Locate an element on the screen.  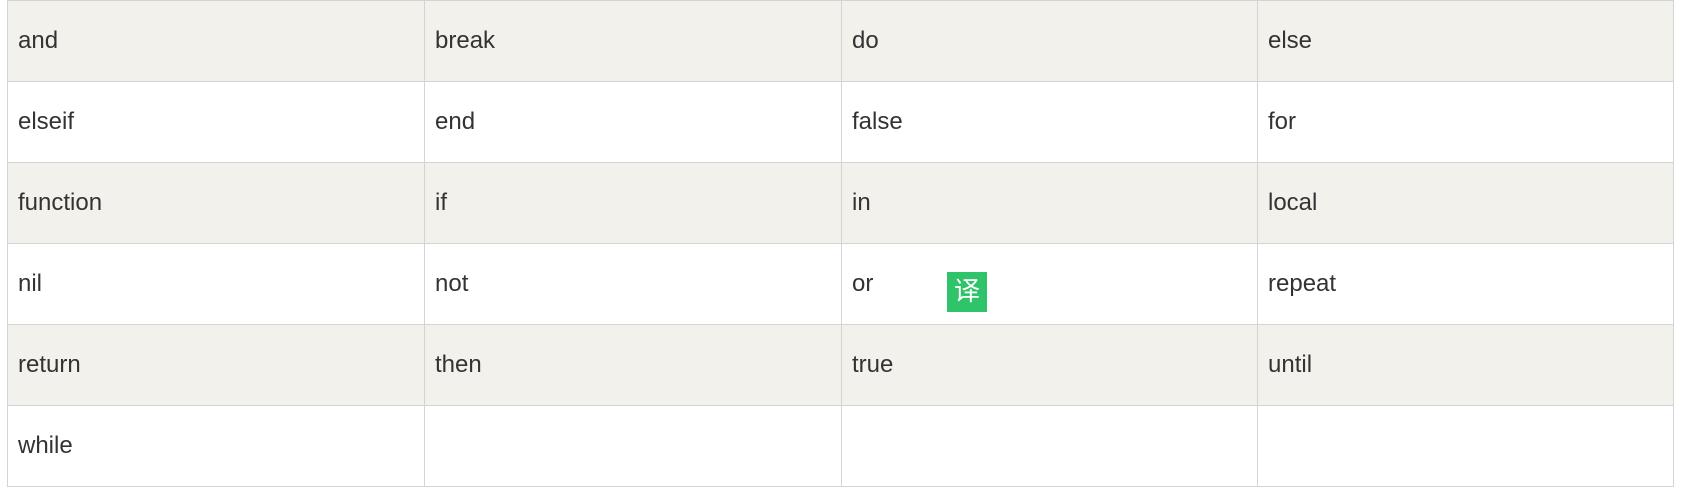
table-cell: in is located at coordinates (1049, 203).